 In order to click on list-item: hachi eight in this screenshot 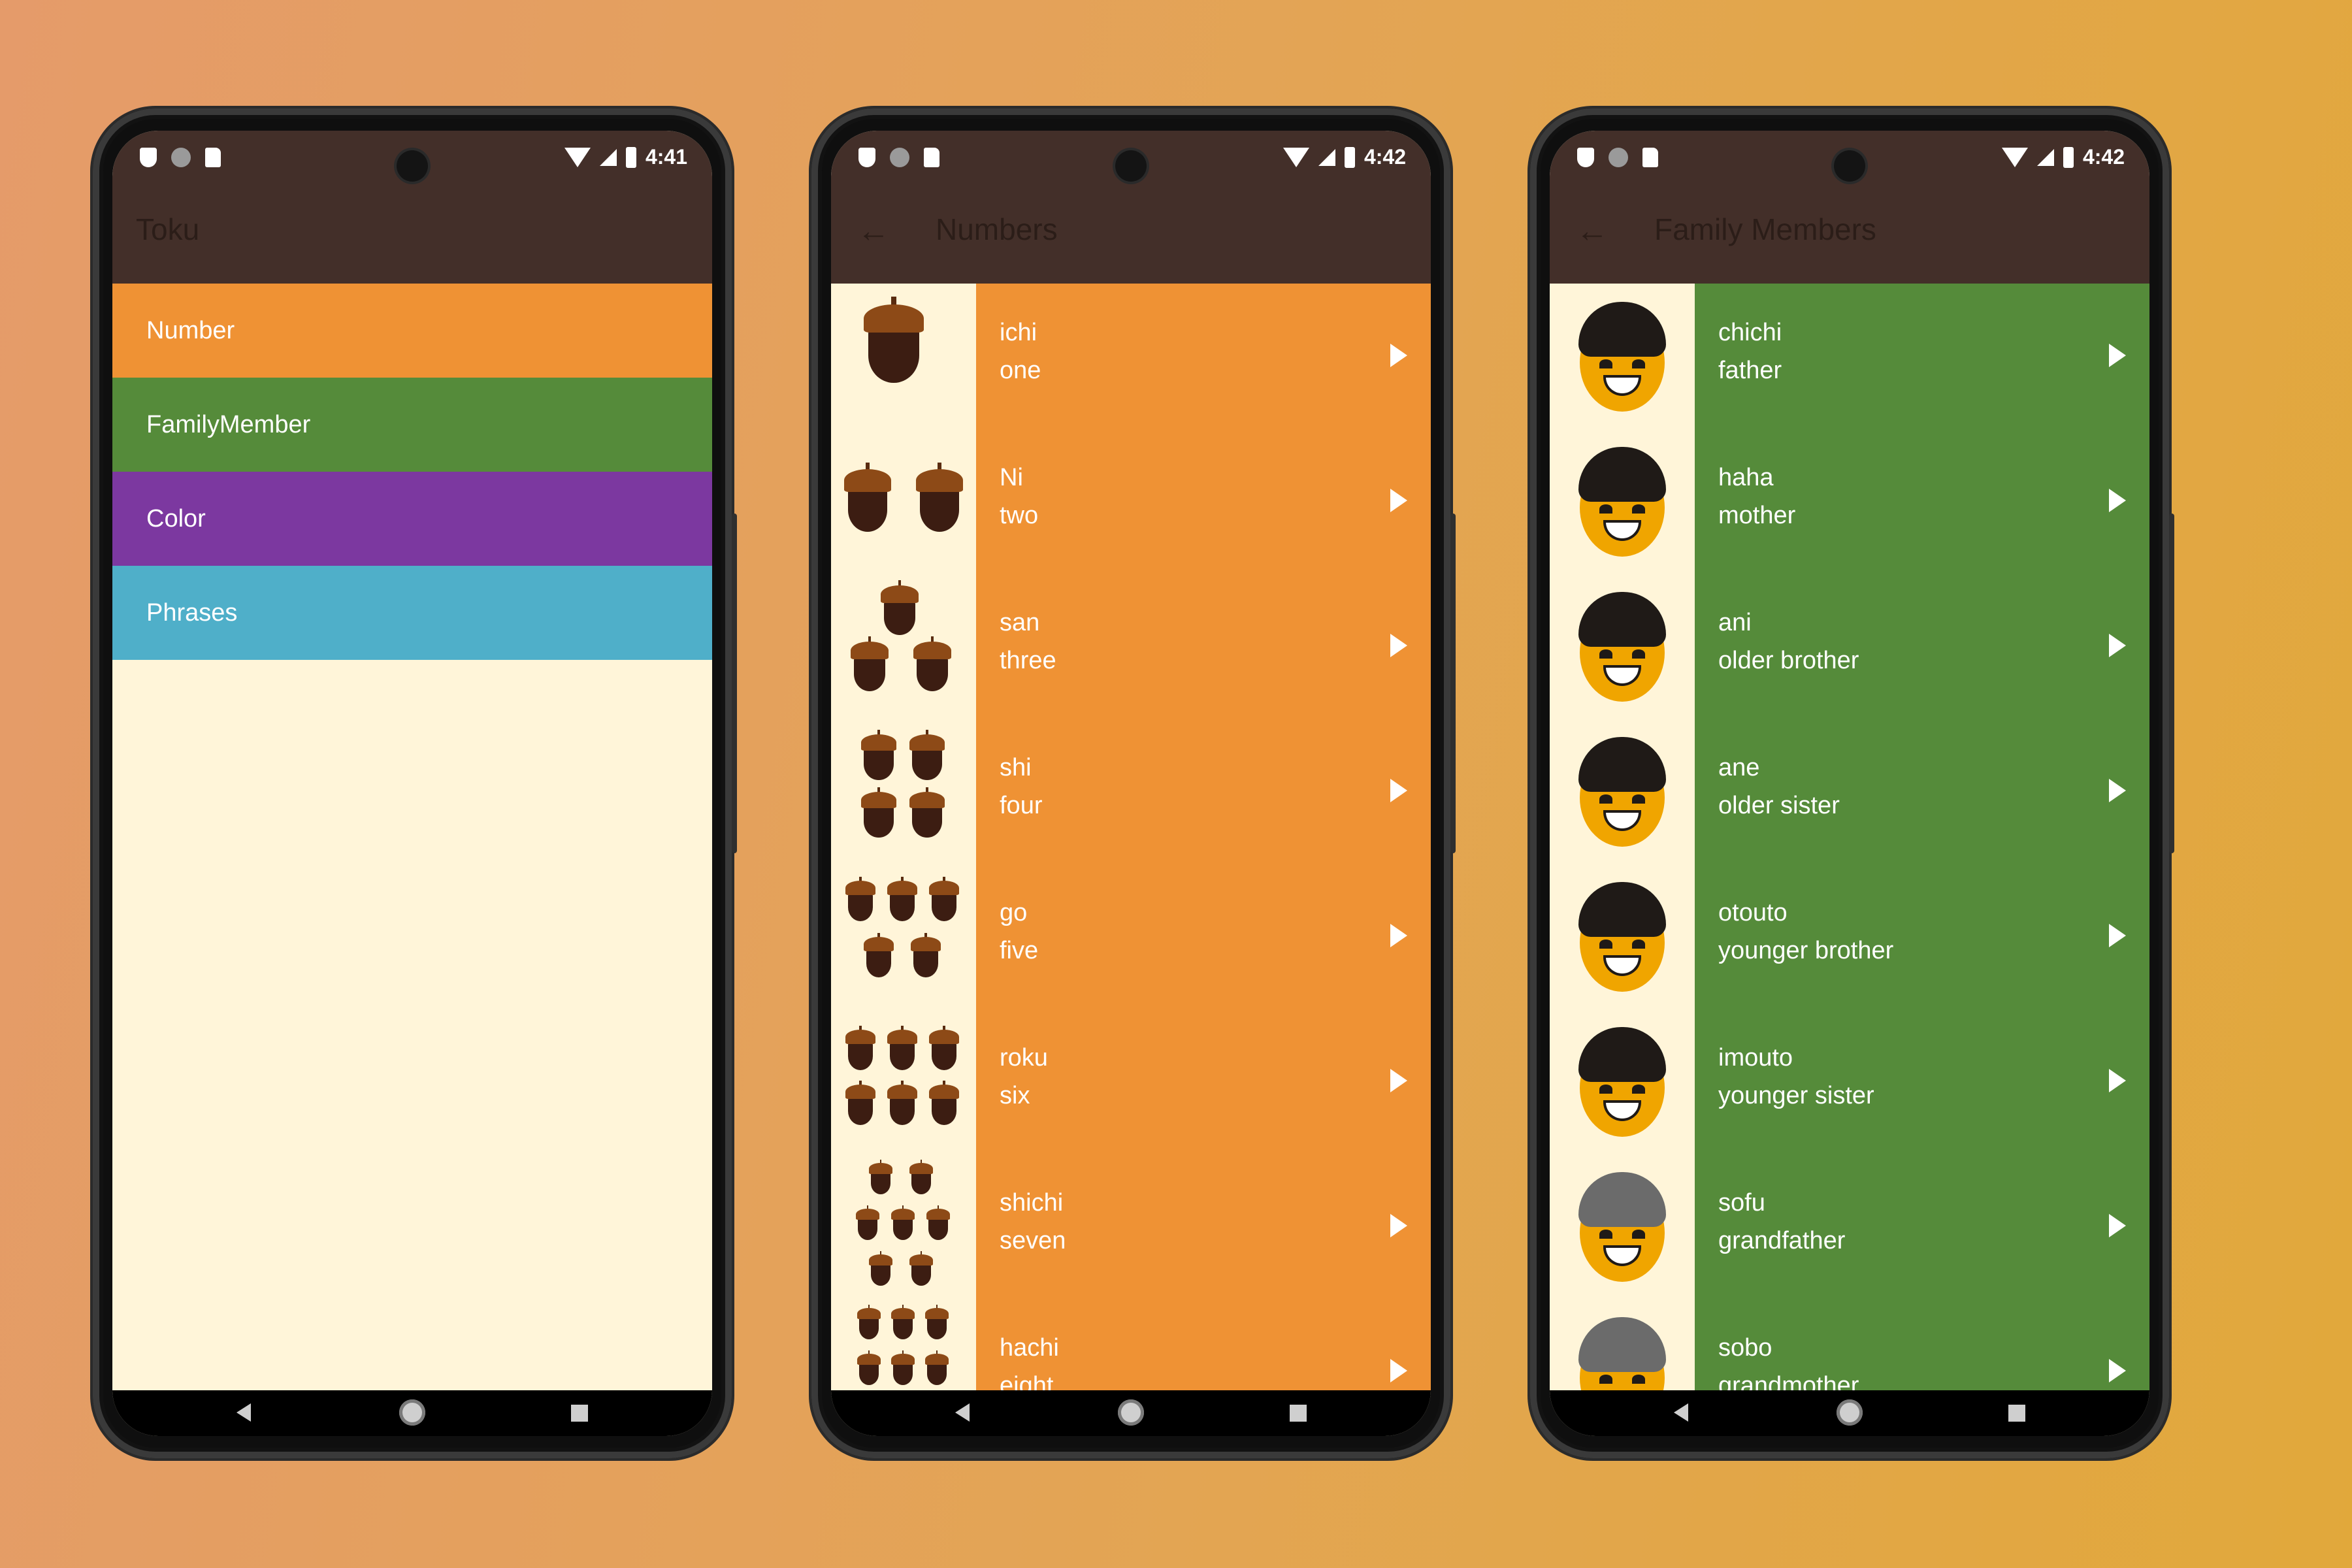, I will do `click(1131, 1344)`.